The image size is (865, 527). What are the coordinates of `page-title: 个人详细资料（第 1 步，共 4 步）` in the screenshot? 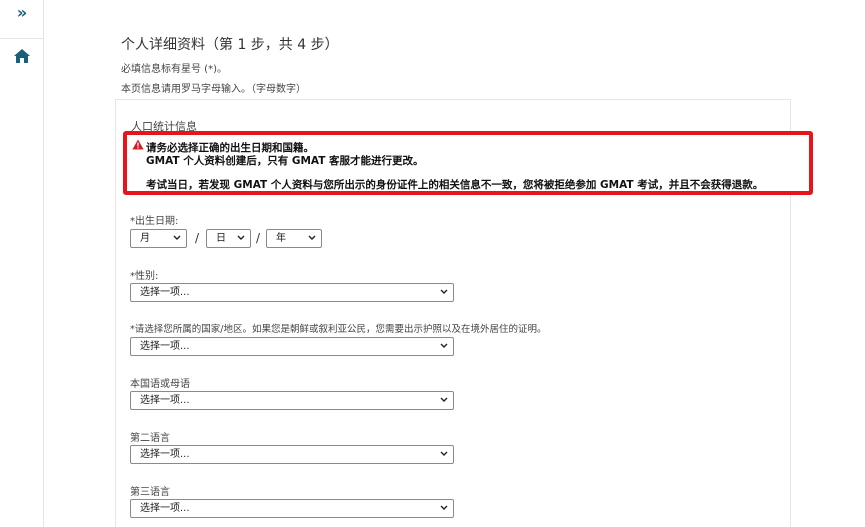 It's located at (230, 45).